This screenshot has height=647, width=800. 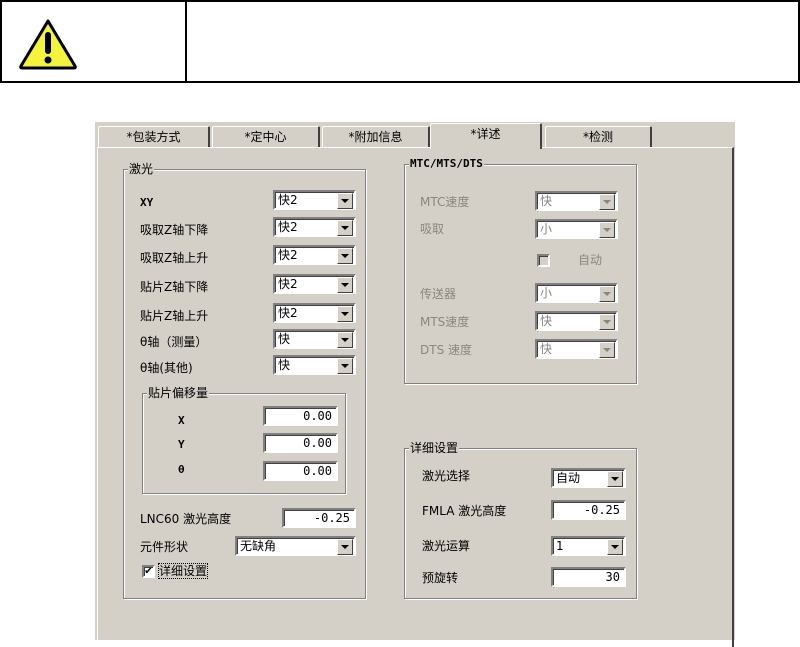 What do you see at coordinates (486, 136) in the screenshot?
I see `tab-details: *详述` at bounding box center [486, 136].